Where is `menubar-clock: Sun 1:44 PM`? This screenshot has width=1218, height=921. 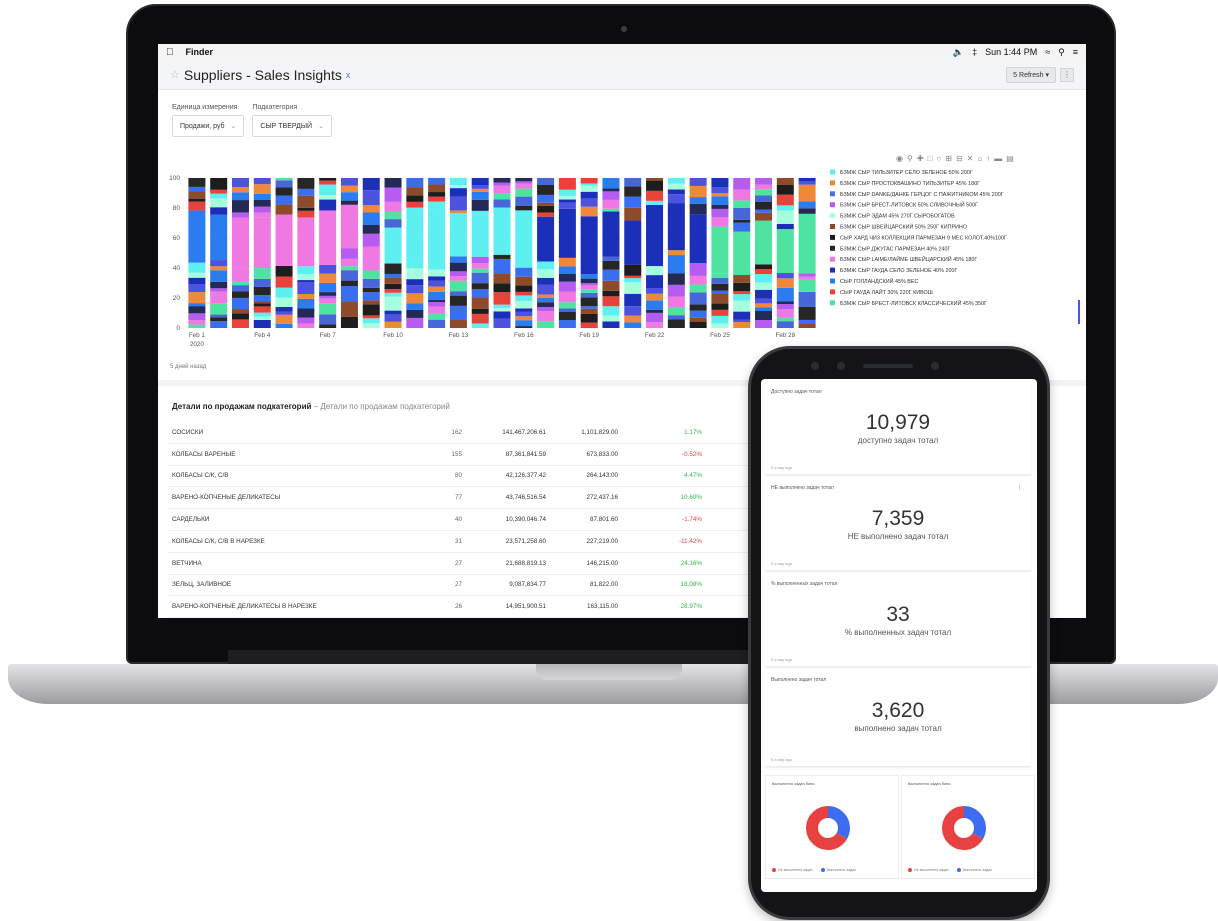 menubar-clock: Sun 1:44 PM is located at coordinates (1011, 52).